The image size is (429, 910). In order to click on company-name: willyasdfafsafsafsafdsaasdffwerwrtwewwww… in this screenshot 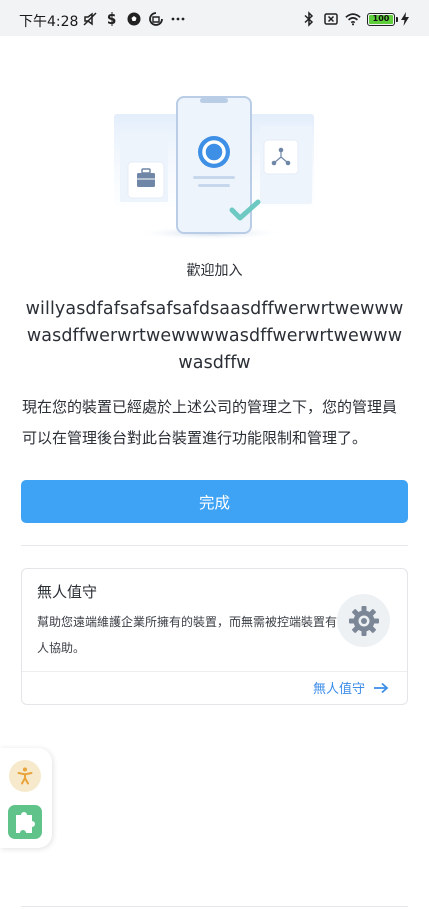, I will do `click(214, 336)`.